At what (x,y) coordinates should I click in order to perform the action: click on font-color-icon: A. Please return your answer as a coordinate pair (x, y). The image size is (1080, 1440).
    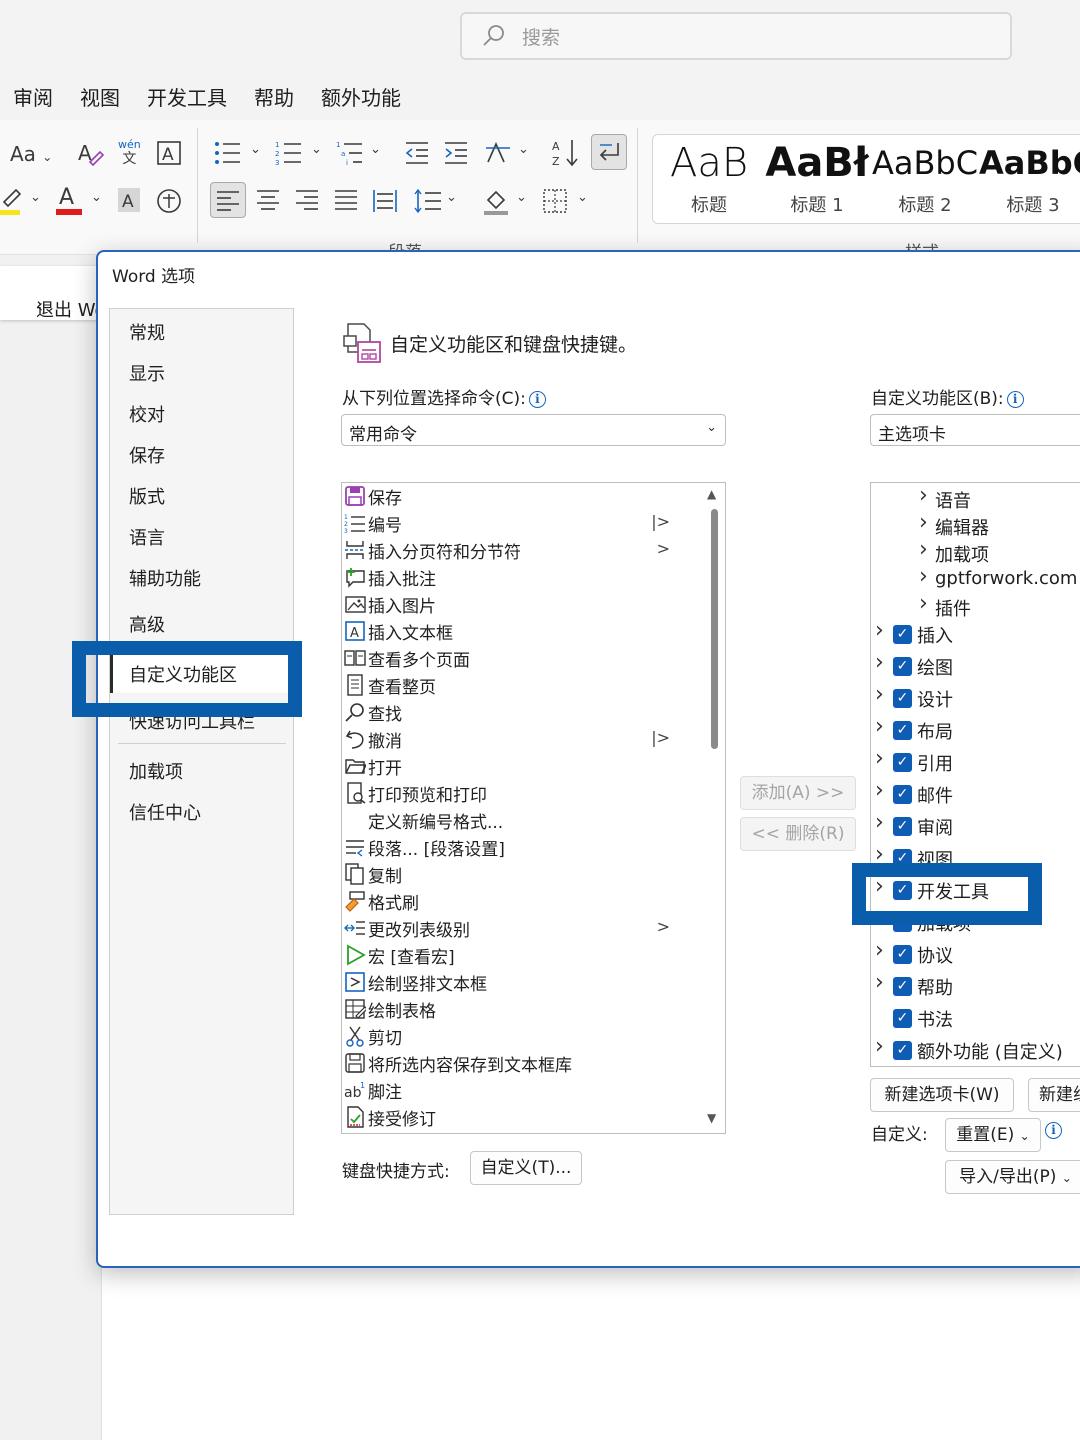
    Looking at the image, I should click on (69, 200).